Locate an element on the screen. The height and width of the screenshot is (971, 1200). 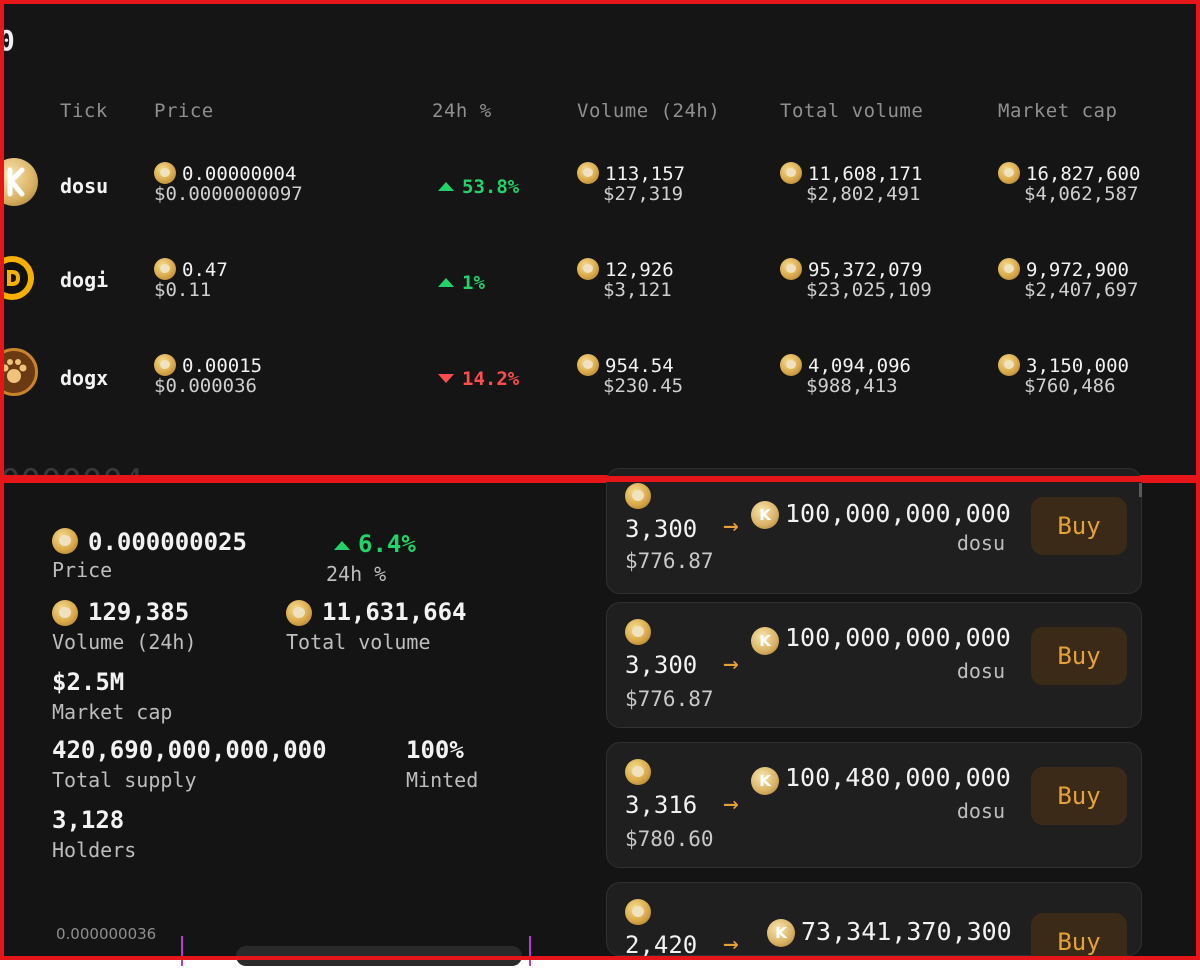
chart-axis-label: 0.000000036 is located at coordinates (106, 934).